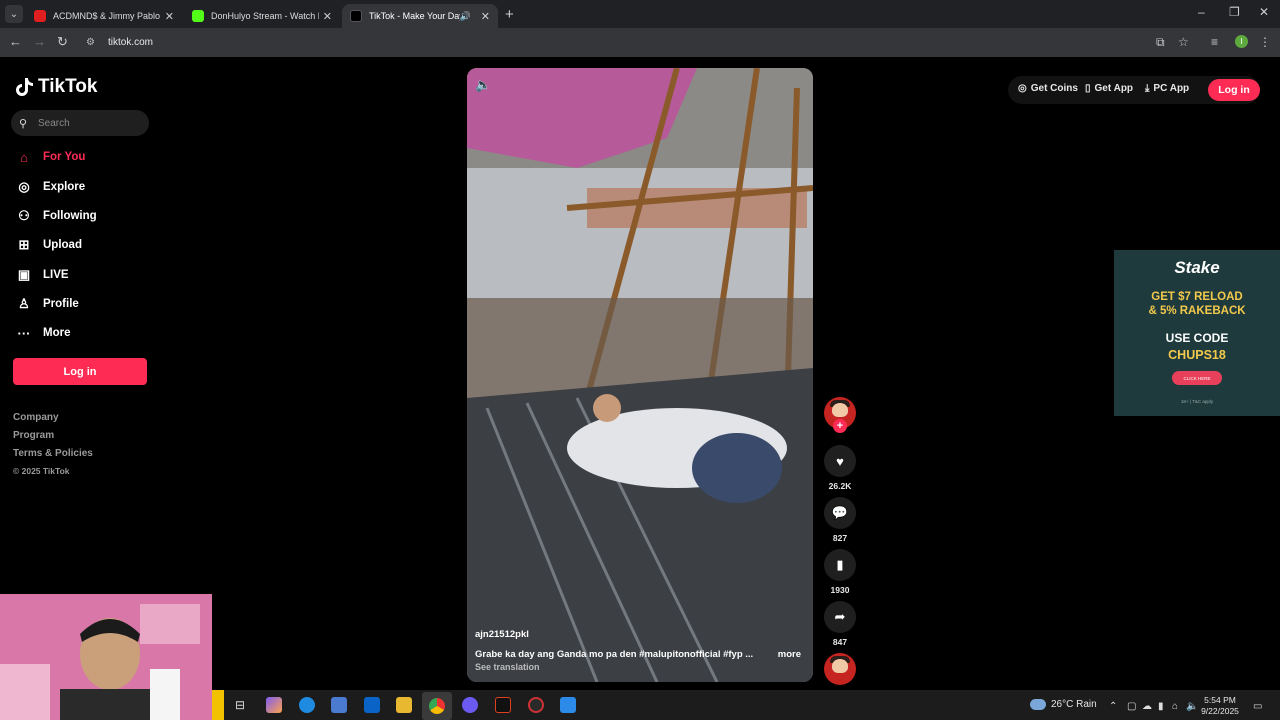  I want to click on tab-title: ACDMND$ & Jimmy Pablo - IC$, so click(107, 16).